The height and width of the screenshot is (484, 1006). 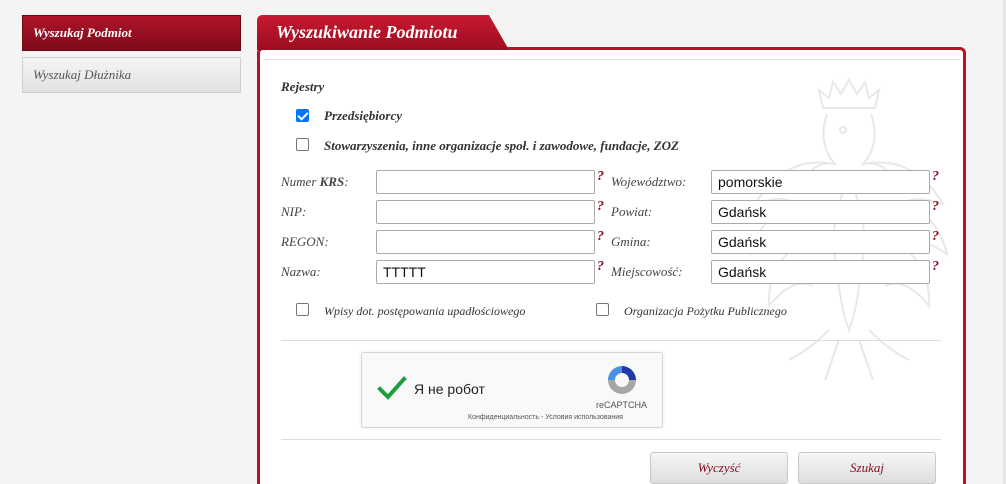 What do you see at coordinates (935, 267) in the screenshot?
I see `miejscowosc-help-icon: ?` at bounding box center [935, 267].